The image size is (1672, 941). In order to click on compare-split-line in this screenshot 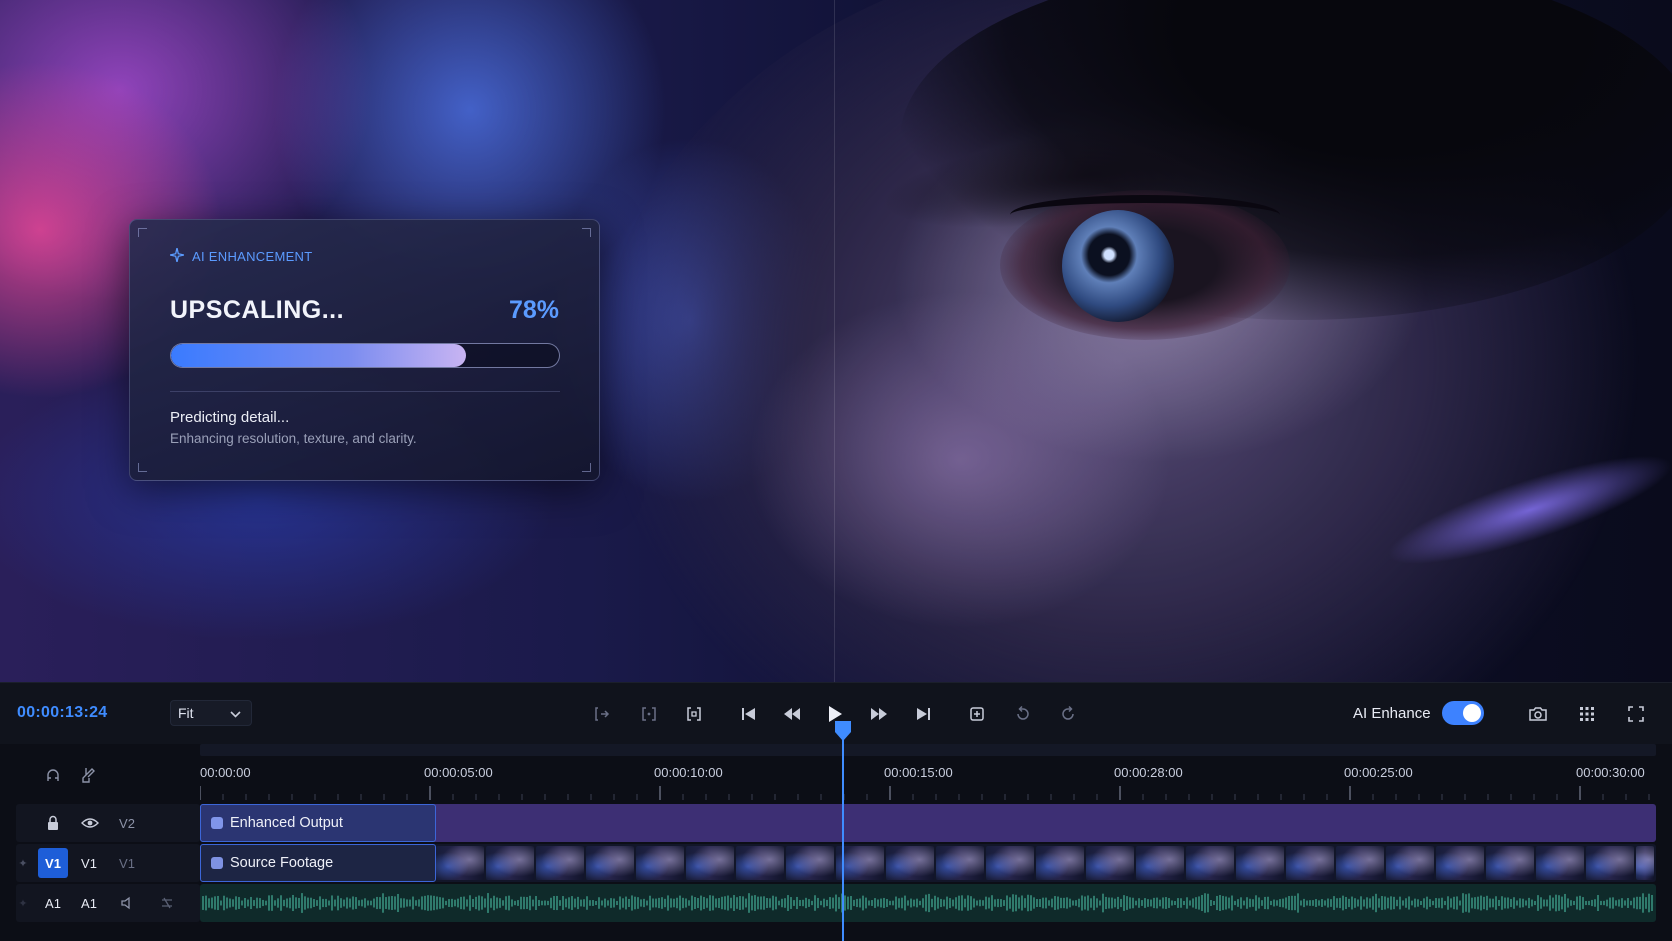, I will do `click(834, 341)`.